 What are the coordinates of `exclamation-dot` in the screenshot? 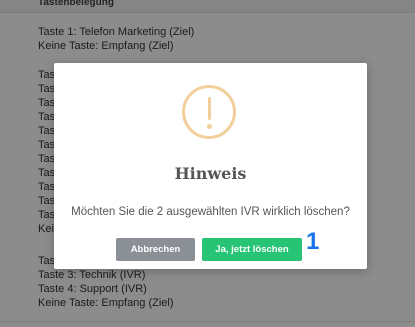 It's located at (209, 126).